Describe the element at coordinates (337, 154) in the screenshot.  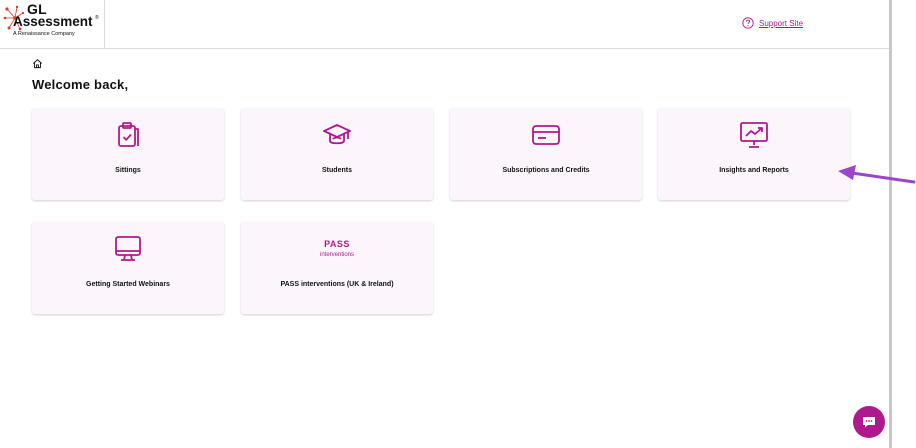
I see `card-students: Students` at that location.